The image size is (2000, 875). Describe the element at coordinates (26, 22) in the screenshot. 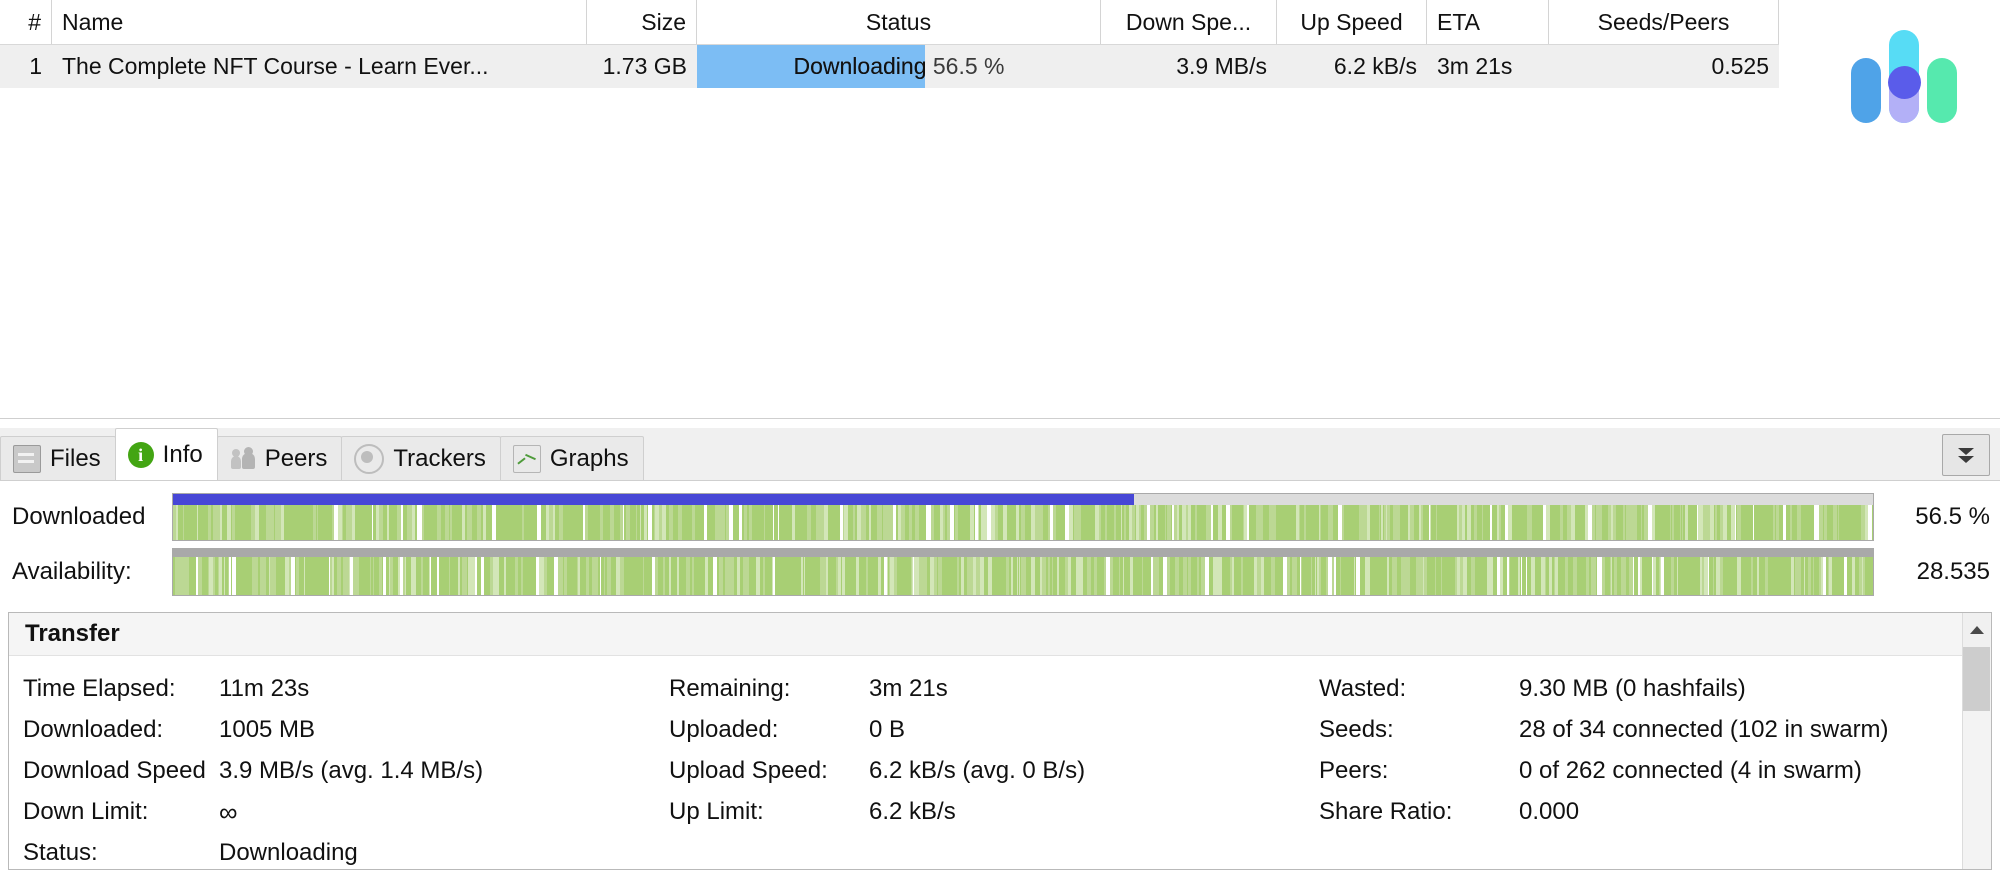

I see `column-header-num: #` at that location.